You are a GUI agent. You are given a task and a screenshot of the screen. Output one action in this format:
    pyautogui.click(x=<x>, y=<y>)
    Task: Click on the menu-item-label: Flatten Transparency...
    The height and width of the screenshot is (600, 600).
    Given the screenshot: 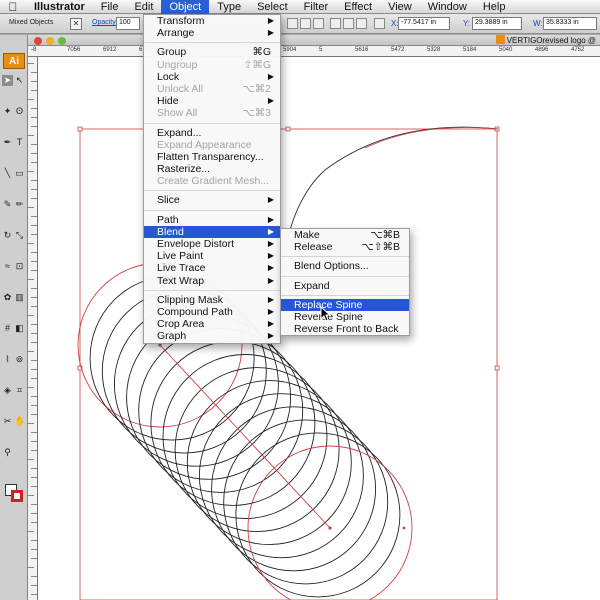 What is the action you would take?
    pyautogui.click(x=210, y=156)
    